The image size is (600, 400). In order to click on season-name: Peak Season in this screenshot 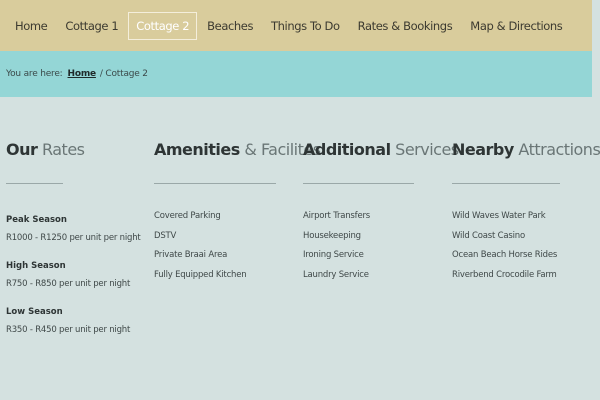, I will do `click(36, 220)`.